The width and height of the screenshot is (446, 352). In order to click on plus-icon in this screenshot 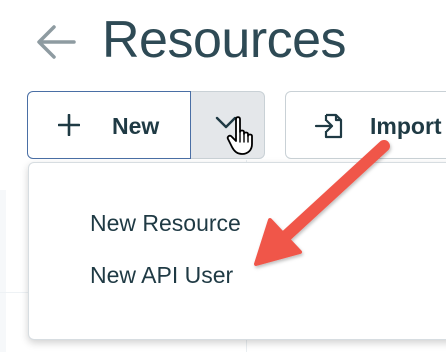, I will do `click(69, 125)`.